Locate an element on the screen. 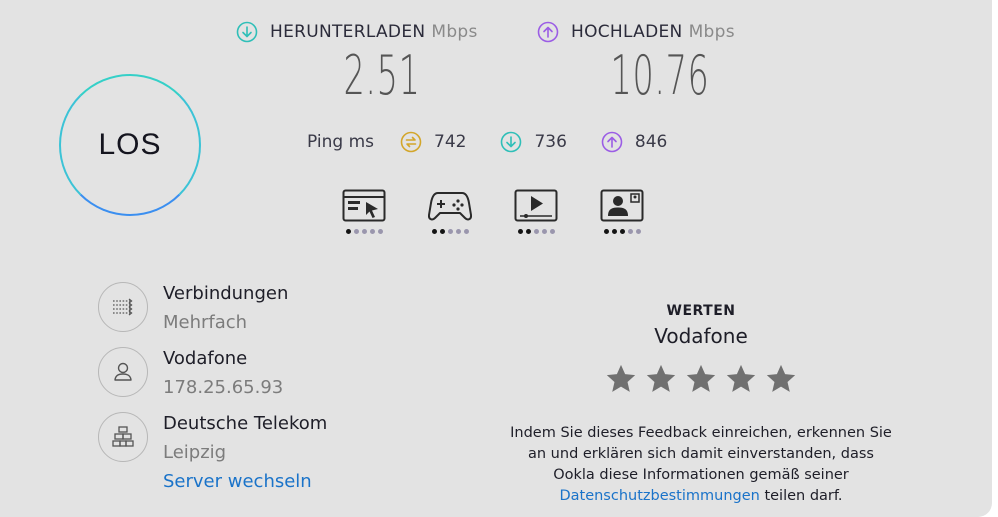  isp-ip: 178.25.65.93 is located at coordinates (223, 387).